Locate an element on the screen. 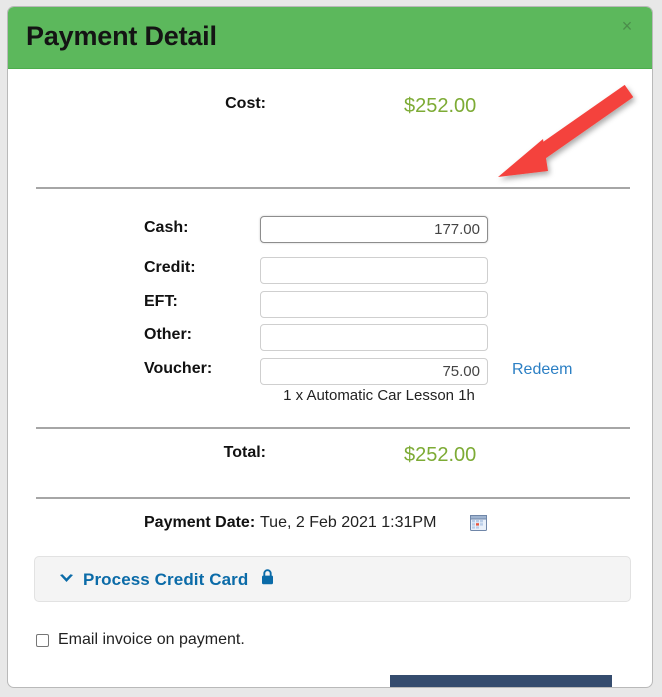  cash-label: Cash: is located at coordinates (166, 227).